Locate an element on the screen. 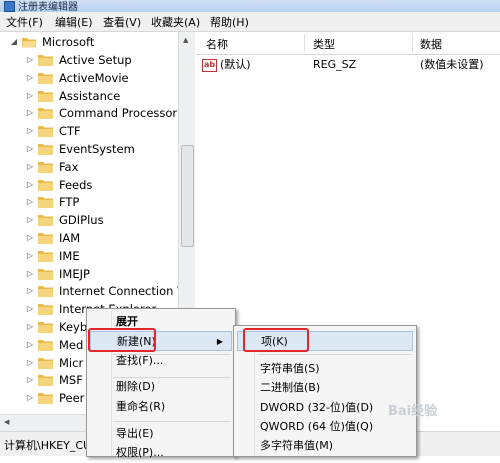 Image resolution: width=500 pixels, height=463 pixels. value-row: ab (默认) REG_SZ (数值未设置) is located at coordinates (348, 65).